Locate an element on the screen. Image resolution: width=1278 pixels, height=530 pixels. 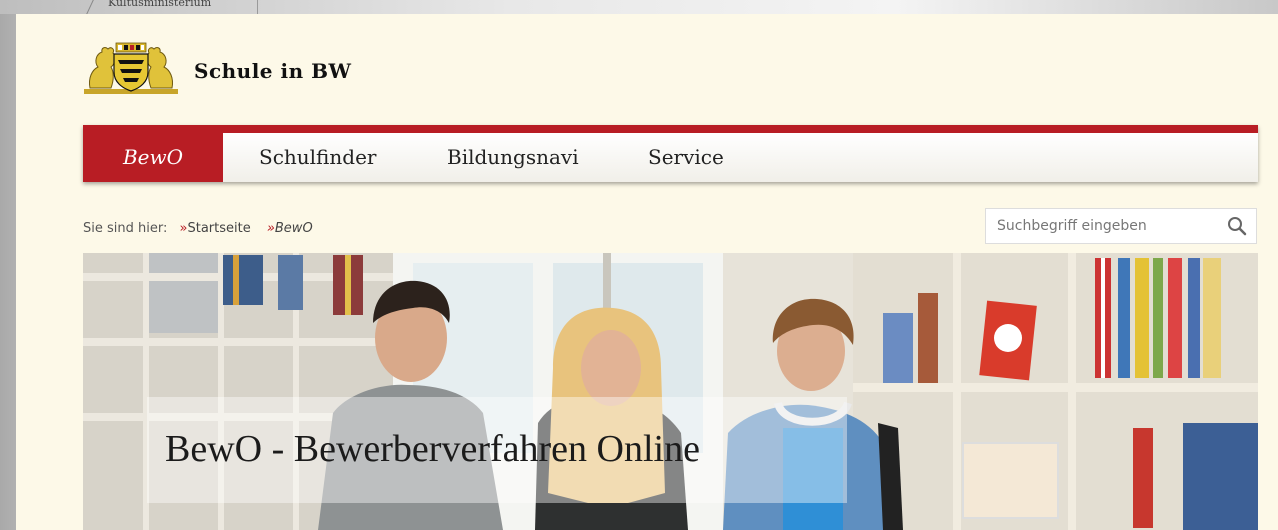
breadcrumb-item-startseite: »Startseite is located at coordinates (215, 228).